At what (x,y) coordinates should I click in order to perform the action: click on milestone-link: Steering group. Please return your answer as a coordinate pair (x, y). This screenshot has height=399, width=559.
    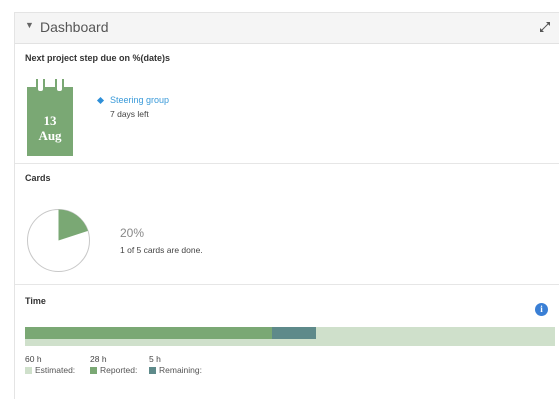
    Looking at the image, I should click on (139, 100).